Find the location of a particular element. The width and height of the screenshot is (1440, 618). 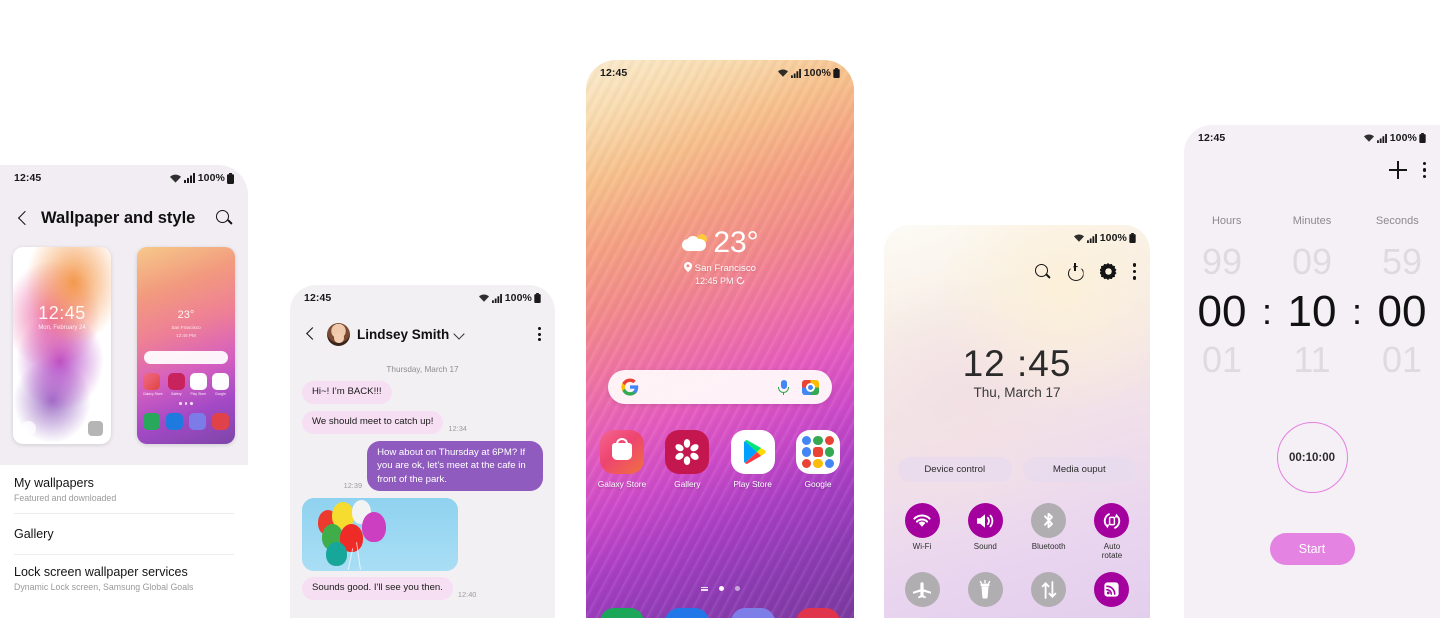

list-item-my-wallpapers: My wallpapers Featured and downloaded is located at coordinates (124, 489).